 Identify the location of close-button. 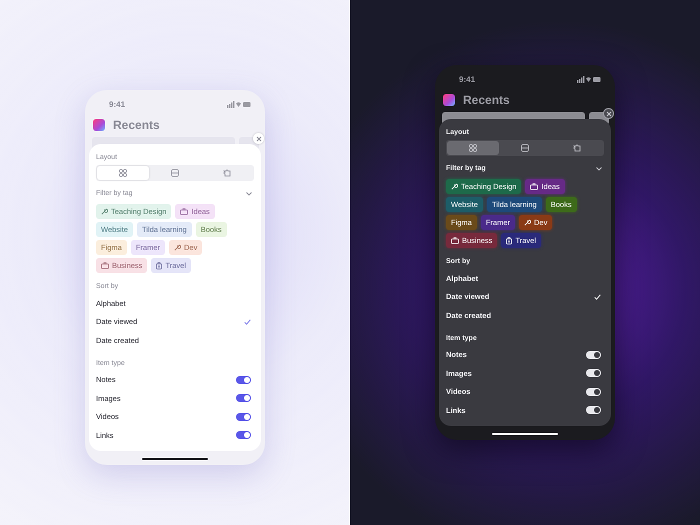
(608, 113).